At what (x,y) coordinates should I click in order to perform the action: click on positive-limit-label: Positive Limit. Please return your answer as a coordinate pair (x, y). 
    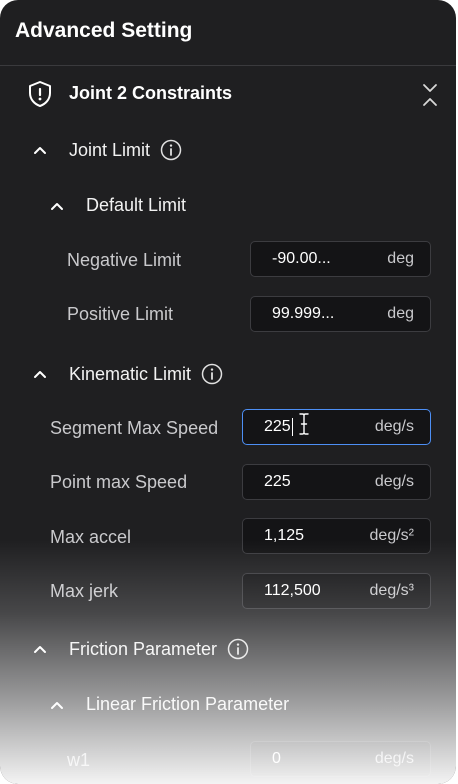
    Looking at the image, I should click on (120, 314).